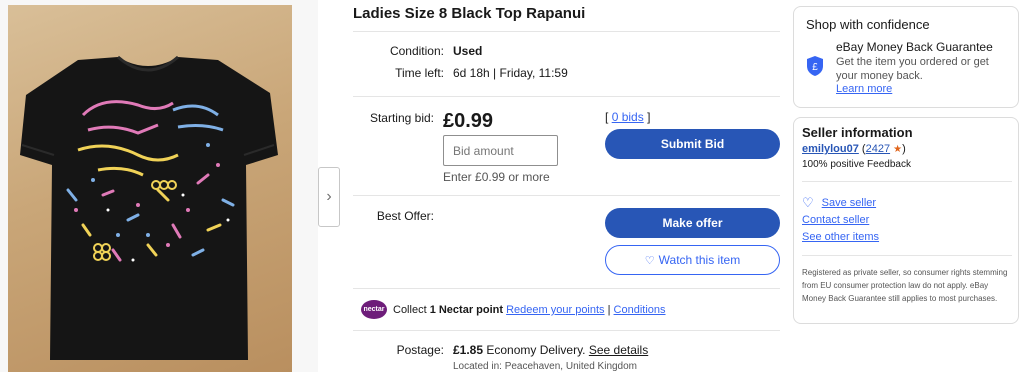  What do you see at coordinates (420, 350) in the screenshot?
I see `postage-label: Postage:` at bounding box center [420, 350].